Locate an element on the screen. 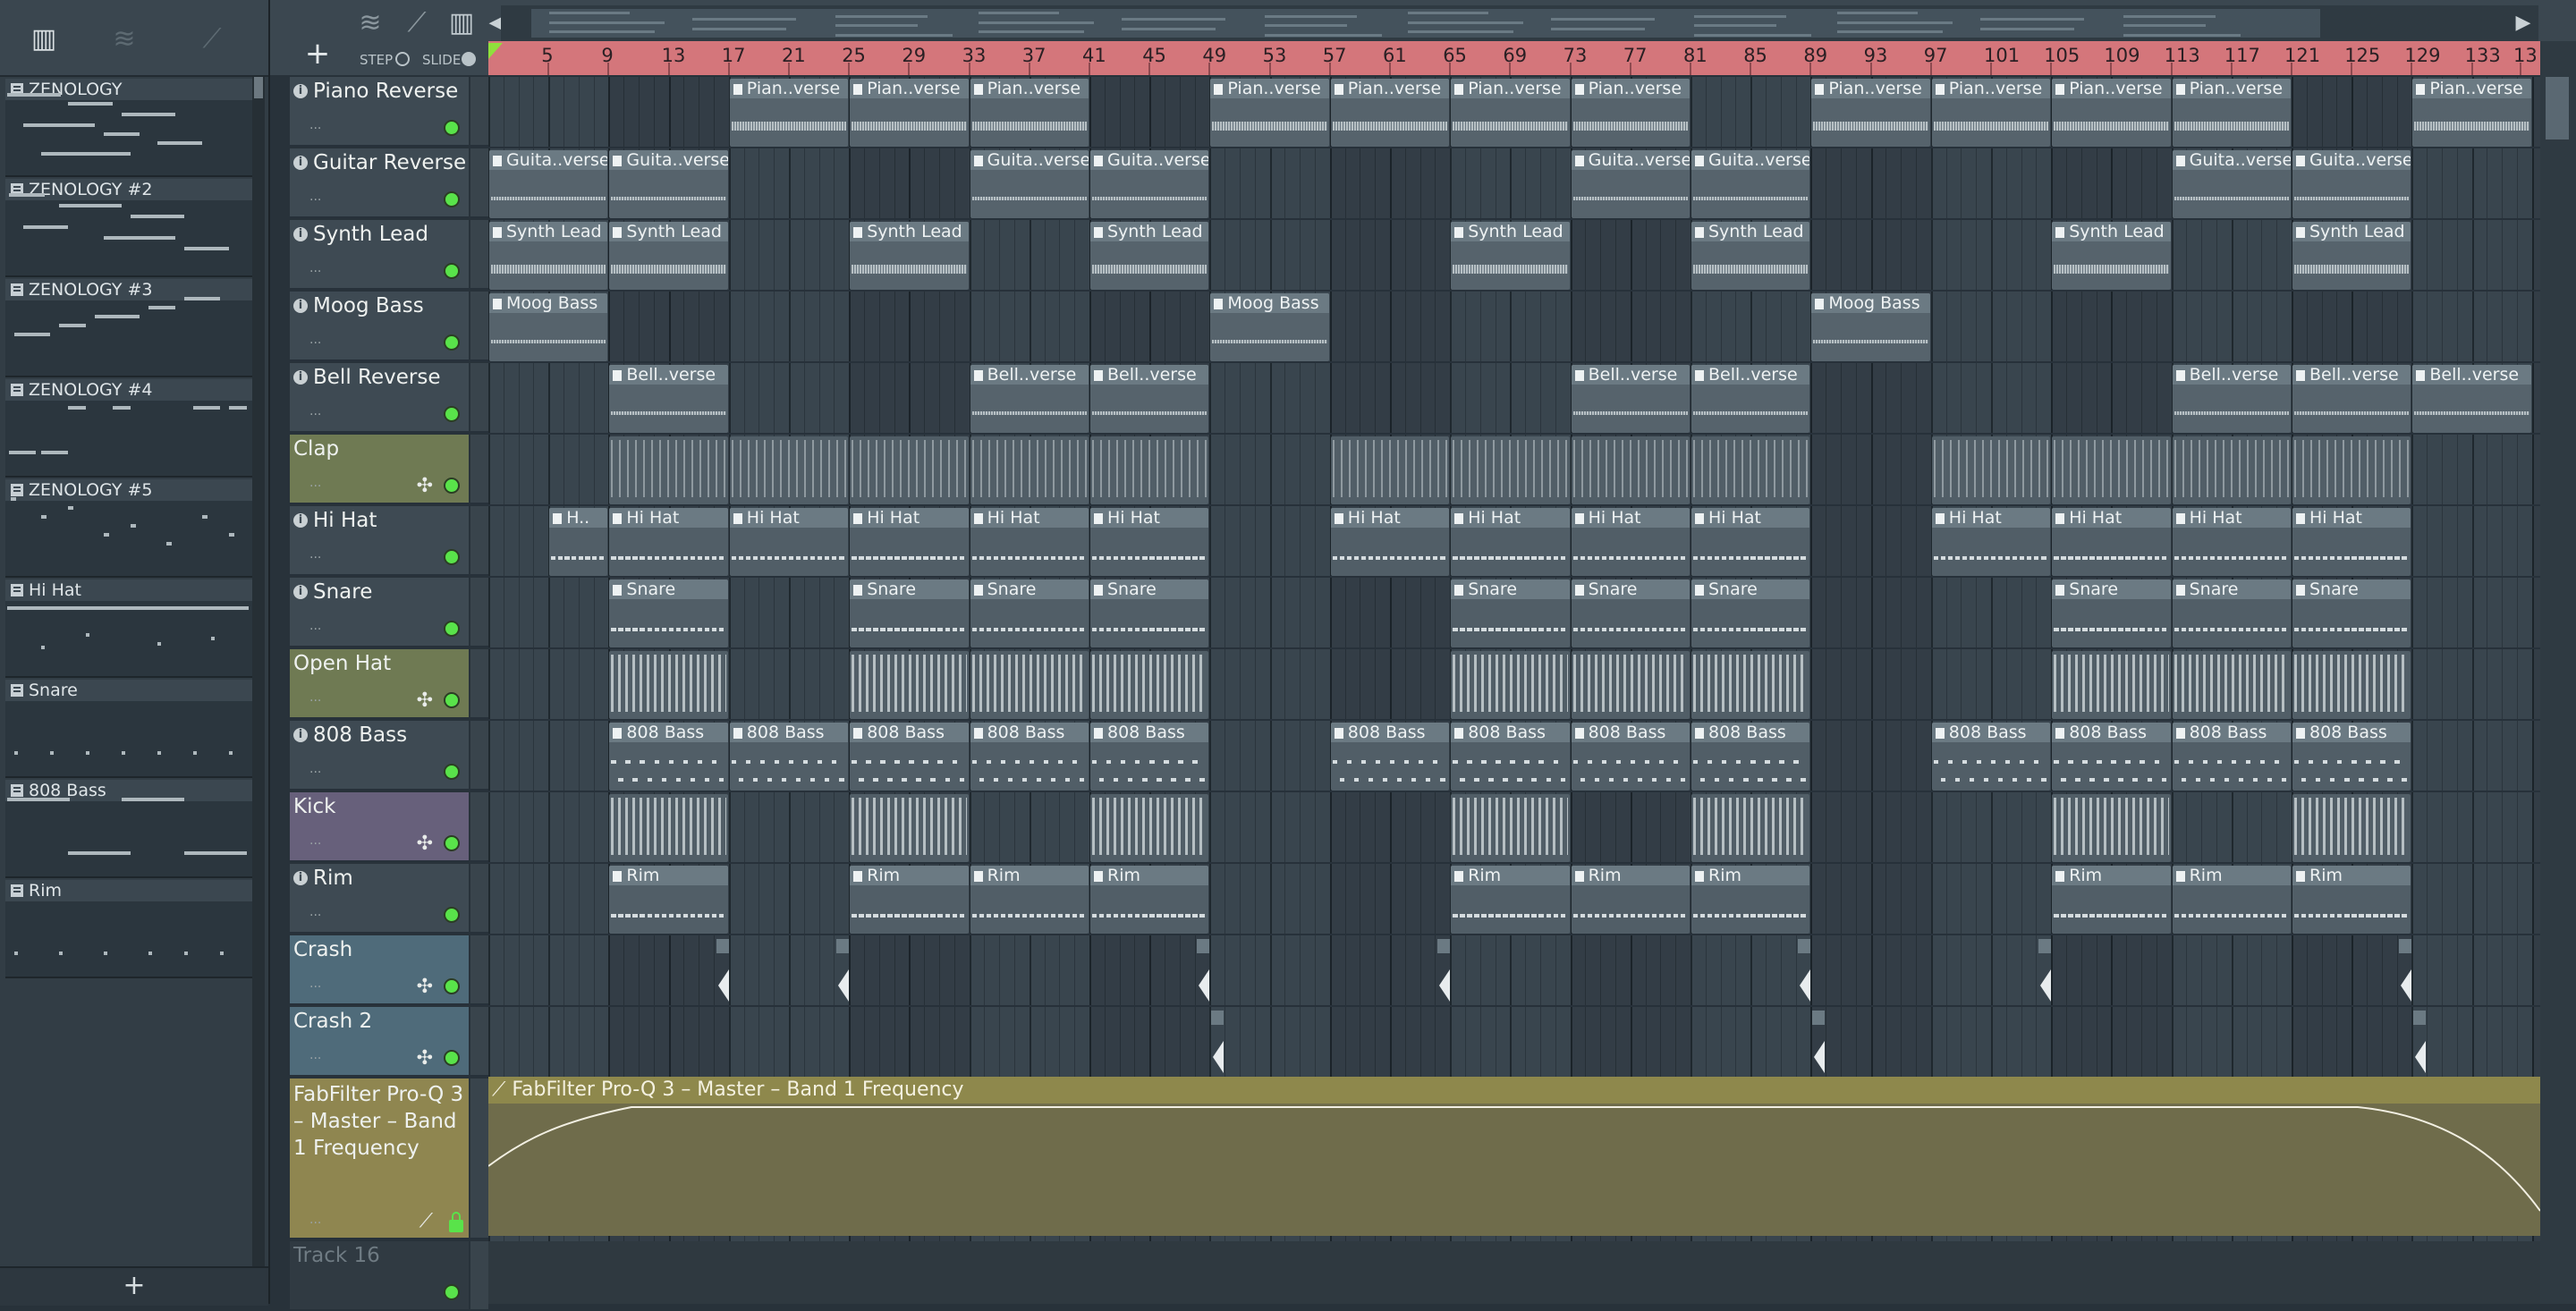 The width and height of the screenshot is (2576, 1311). track-name: Synth Lead is located at coordinates (370, 235).